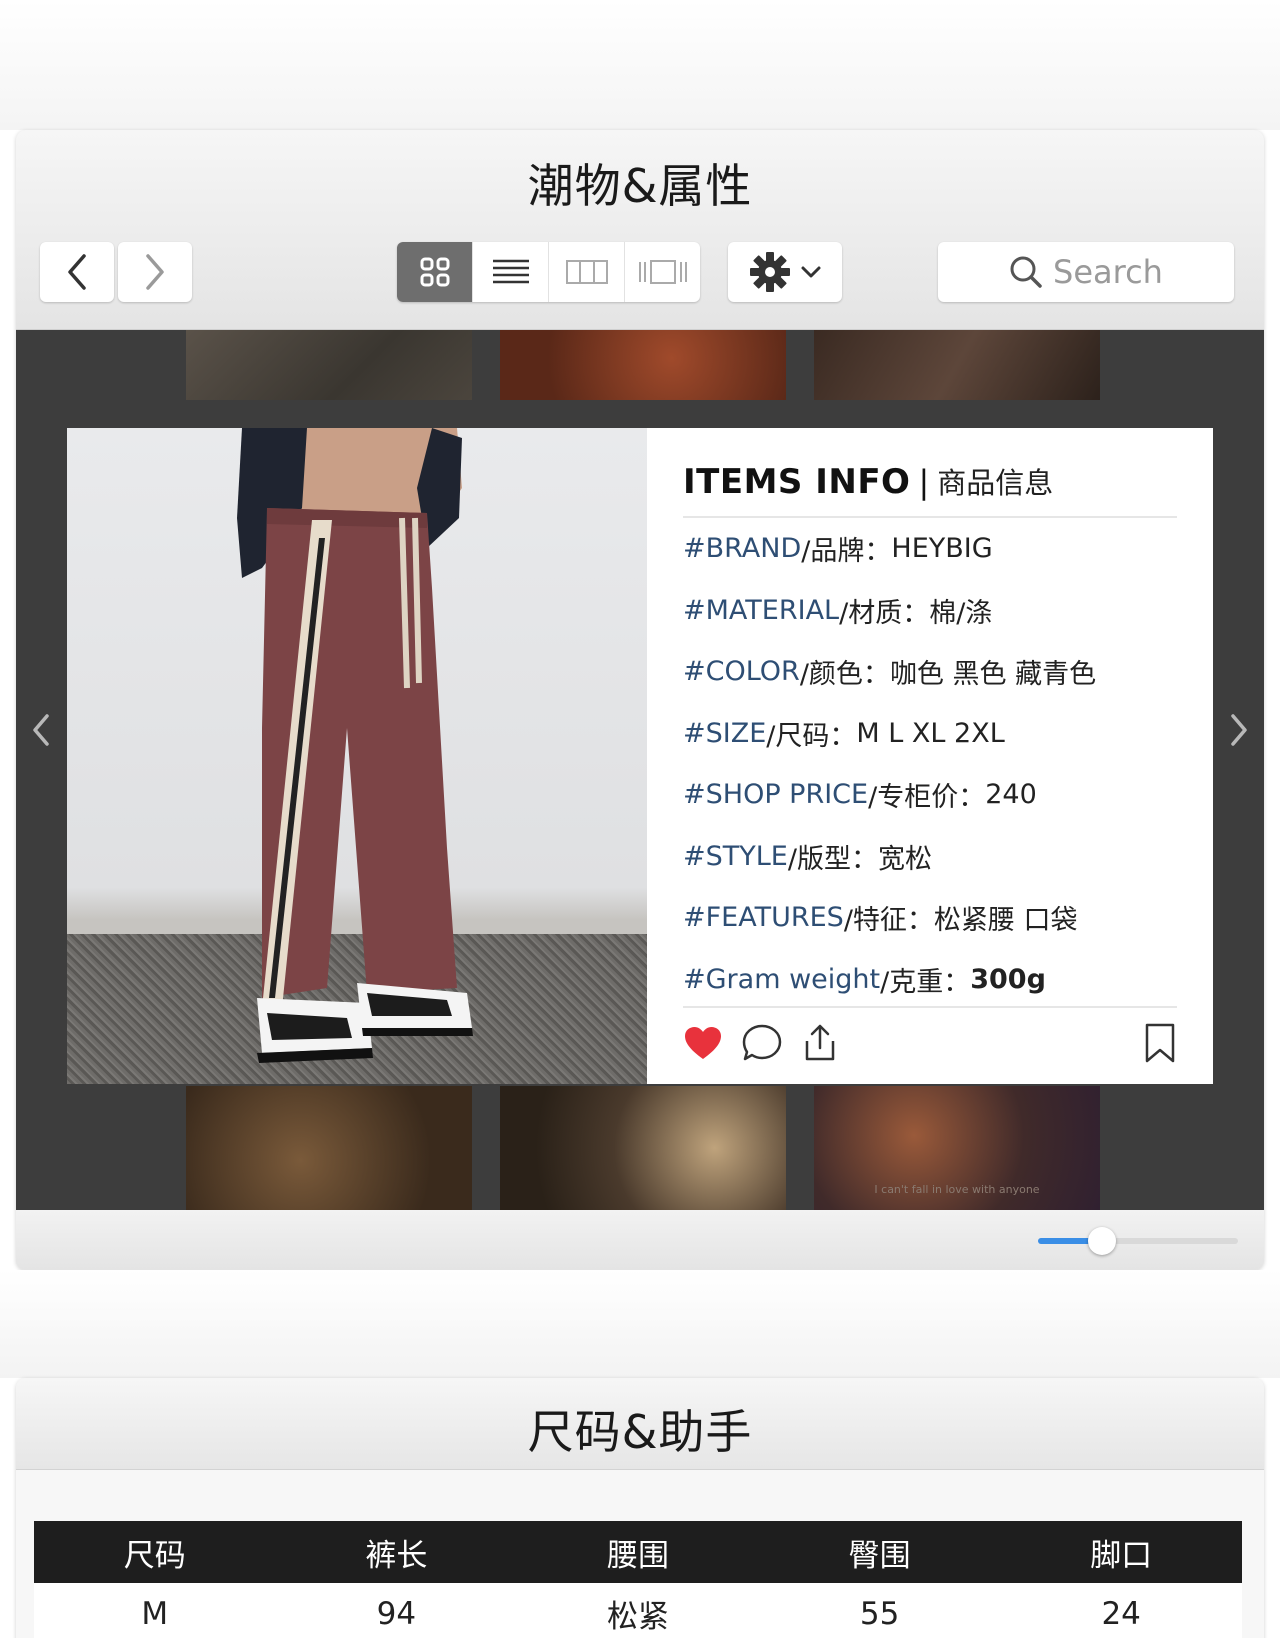  What do you see at coordinates (640, 186) in the screenshot?
I see `window-title: 潮物&属性` at bounding box center [640, 186].